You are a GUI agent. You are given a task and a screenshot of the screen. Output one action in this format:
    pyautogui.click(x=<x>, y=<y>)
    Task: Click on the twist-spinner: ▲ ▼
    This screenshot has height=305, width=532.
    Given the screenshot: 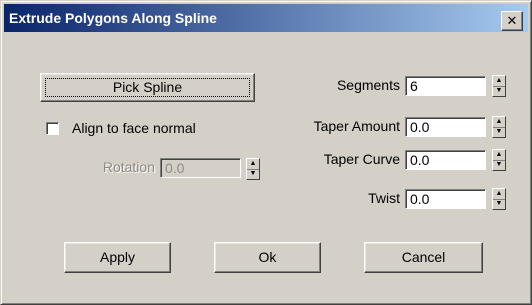 What is the action you would take?
    pyautogui.click(x=499, y=199)
    